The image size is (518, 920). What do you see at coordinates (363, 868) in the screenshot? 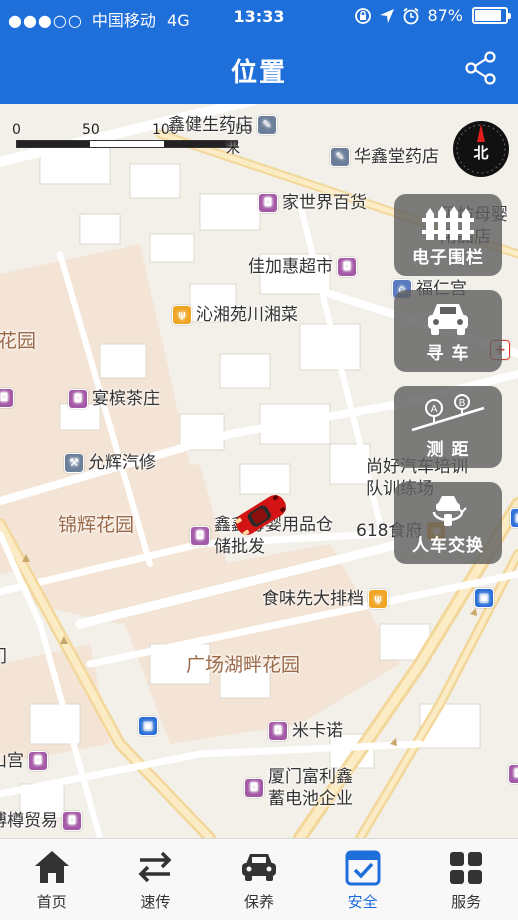
I see `security-icon` at bounding box center [363, 868].